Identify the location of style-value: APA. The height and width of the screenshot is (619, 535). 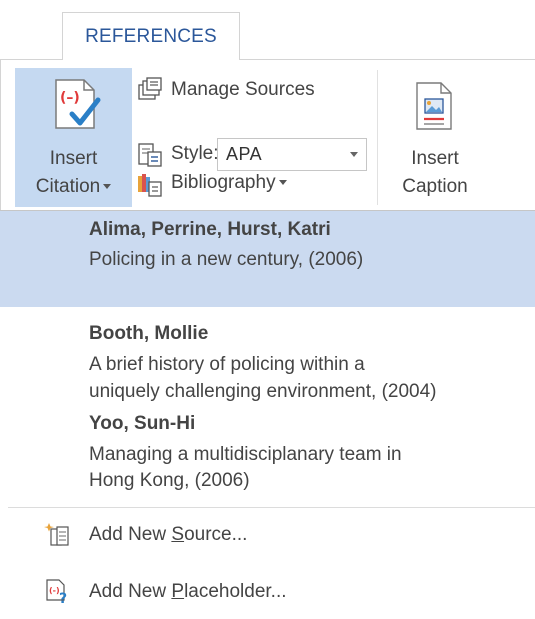
(244, 154).